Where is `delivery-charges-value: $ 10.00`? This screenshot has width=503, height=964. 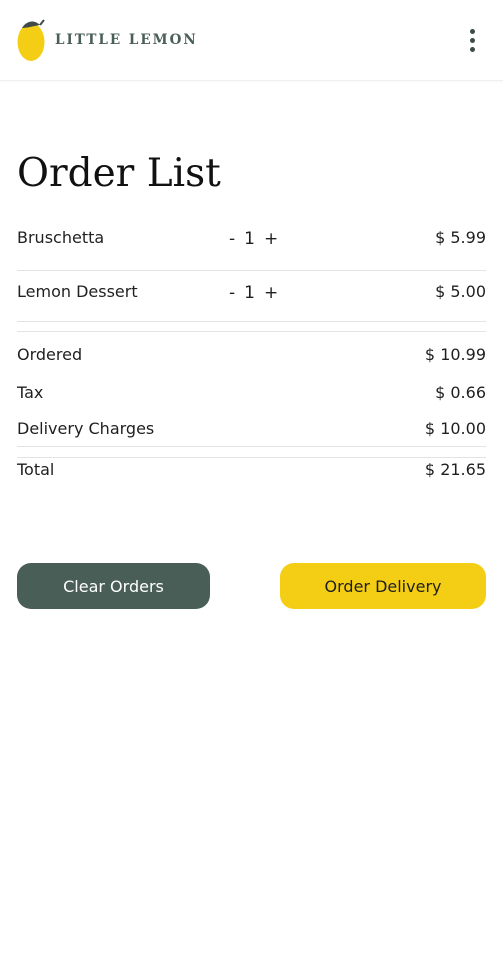
delivery-charges-value: $ 10.00 is located at coordinates (455, 428).